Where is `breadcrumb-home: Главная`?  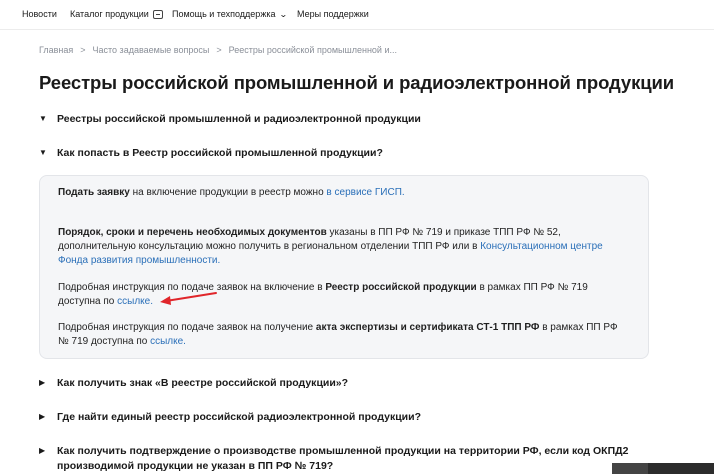
breadcrumb-home: Главная is located at coordinates (56, 50).